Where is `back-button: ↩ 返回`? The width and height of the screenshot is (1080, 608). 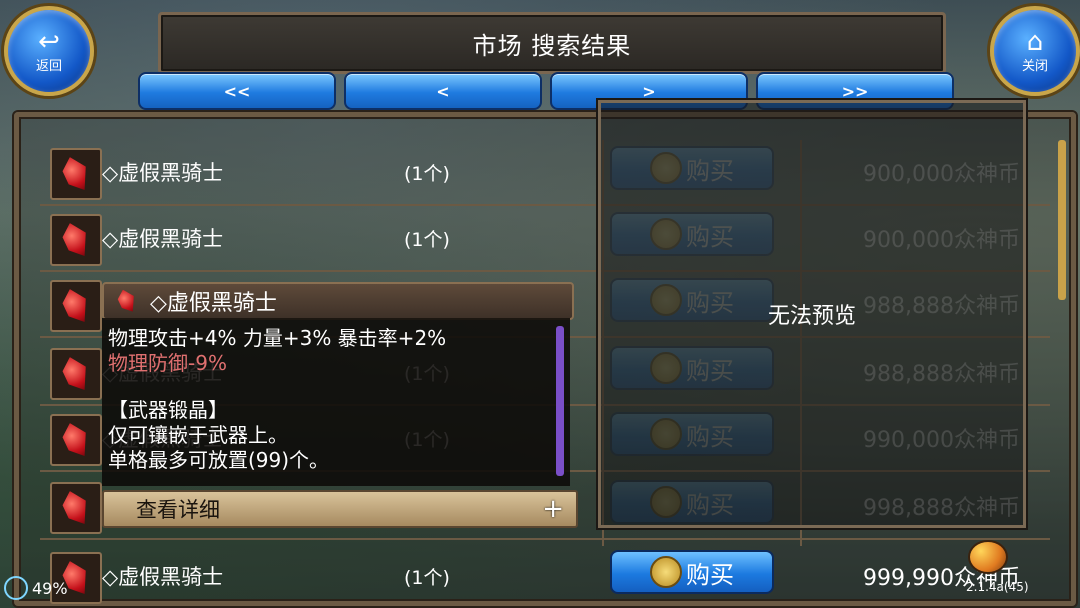
back-button: ↩ 返回 is located at coordinates (49, 51).